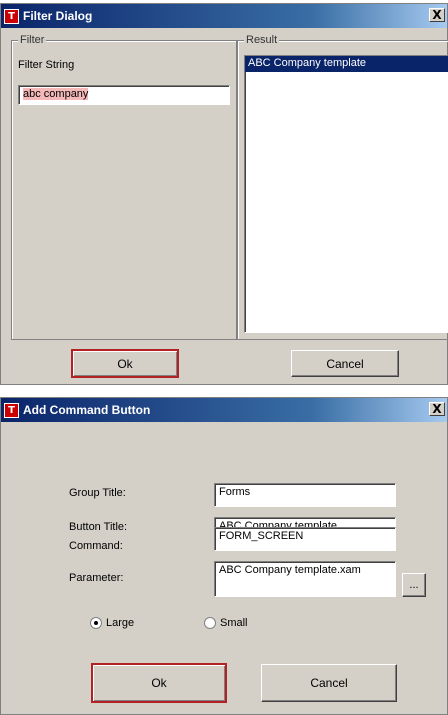 This screenshot has width=448, height=715. I want to click on filter-group-label: Filter, so click(32, 40).